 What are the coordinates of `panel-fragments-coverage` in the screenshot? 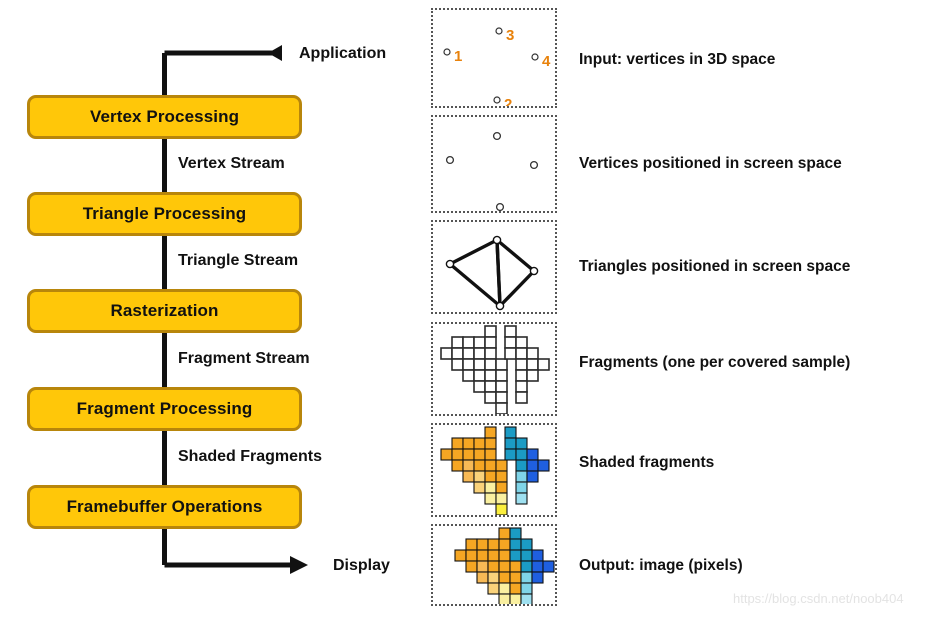 It's located at (494, 369).